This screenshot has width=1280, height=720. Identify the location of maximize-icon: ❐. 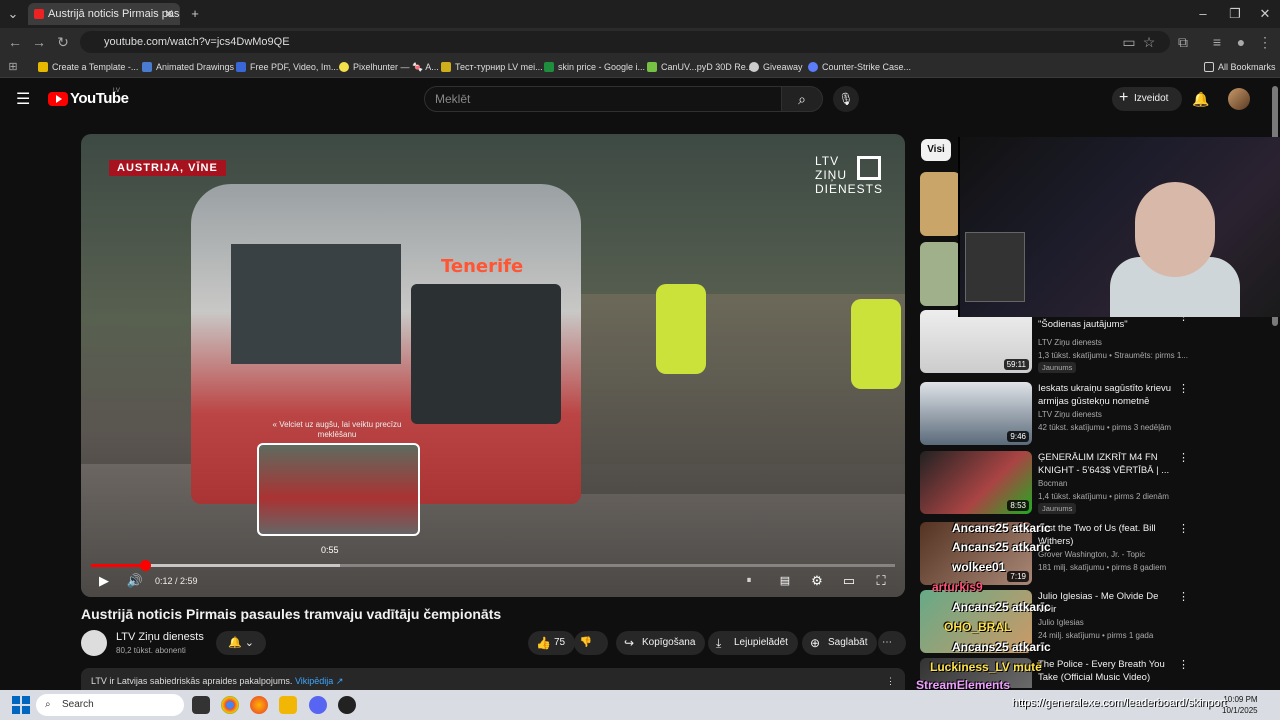
(1235, 14).